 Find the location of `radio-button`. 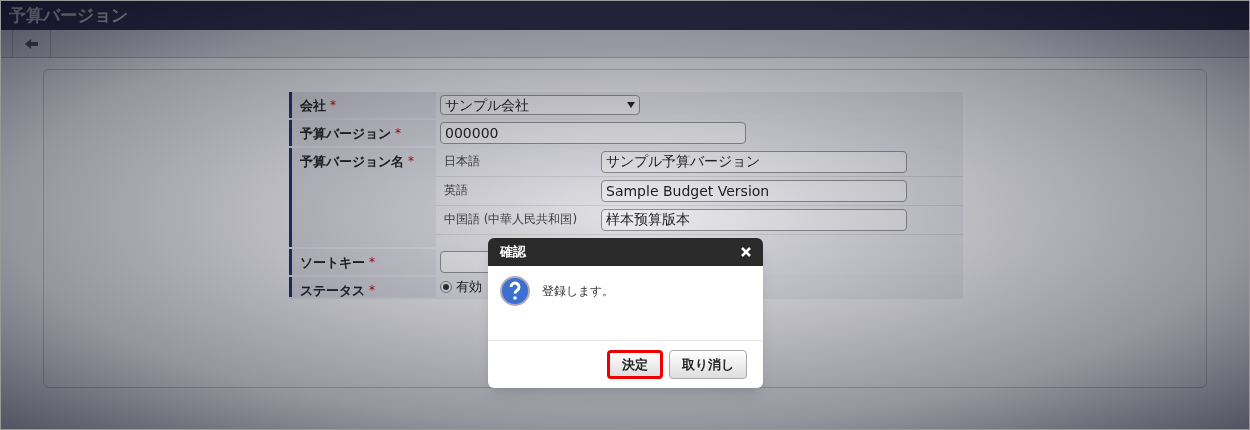

radio-button is located at coordinates (446, 287).